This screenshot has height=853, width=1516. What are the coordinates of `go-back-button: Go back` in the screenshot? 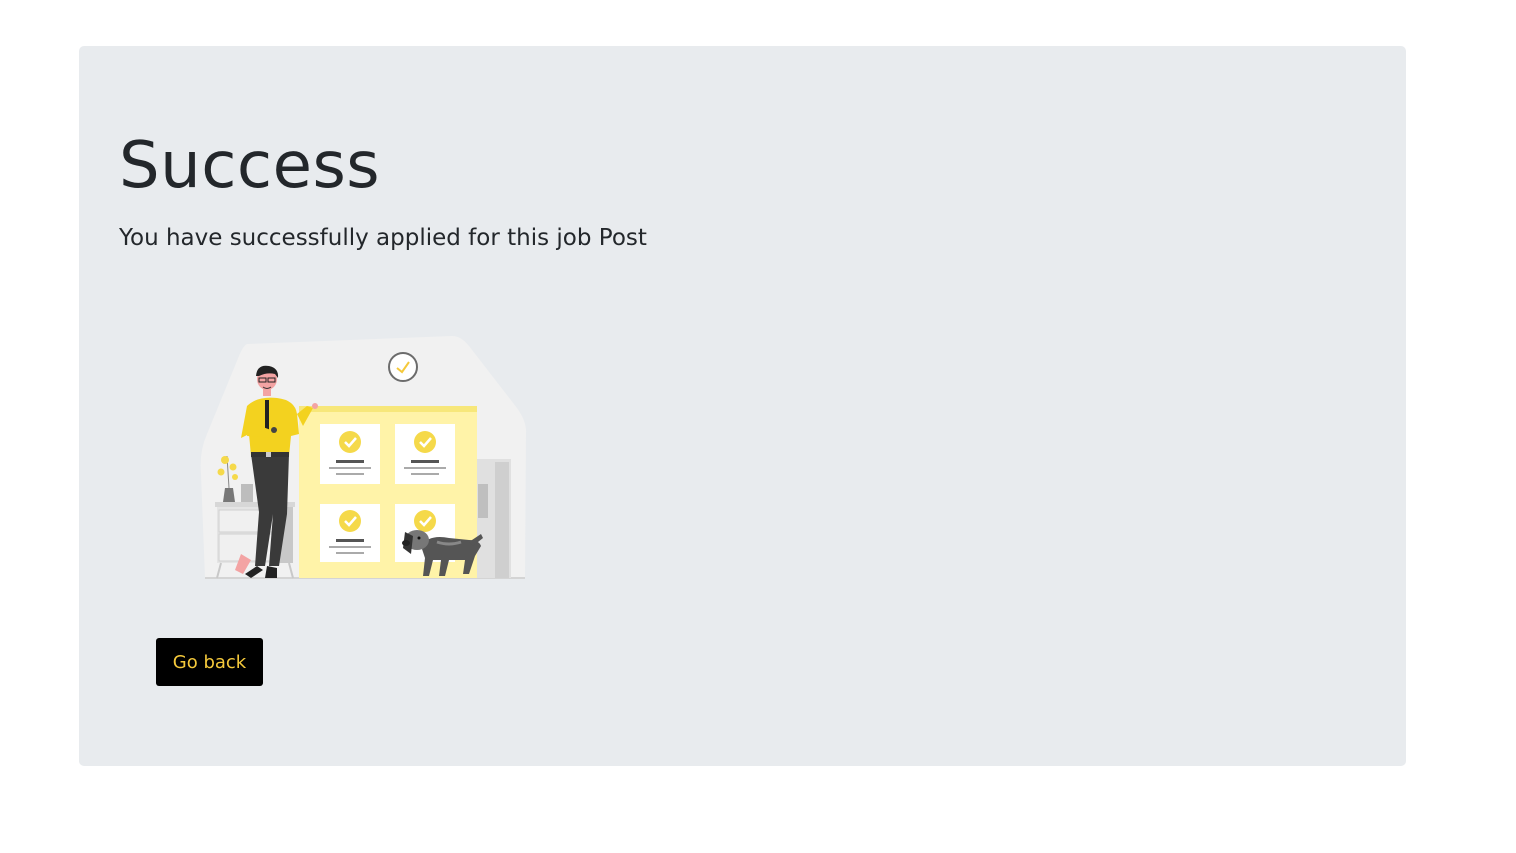 It's located at (209, 662).